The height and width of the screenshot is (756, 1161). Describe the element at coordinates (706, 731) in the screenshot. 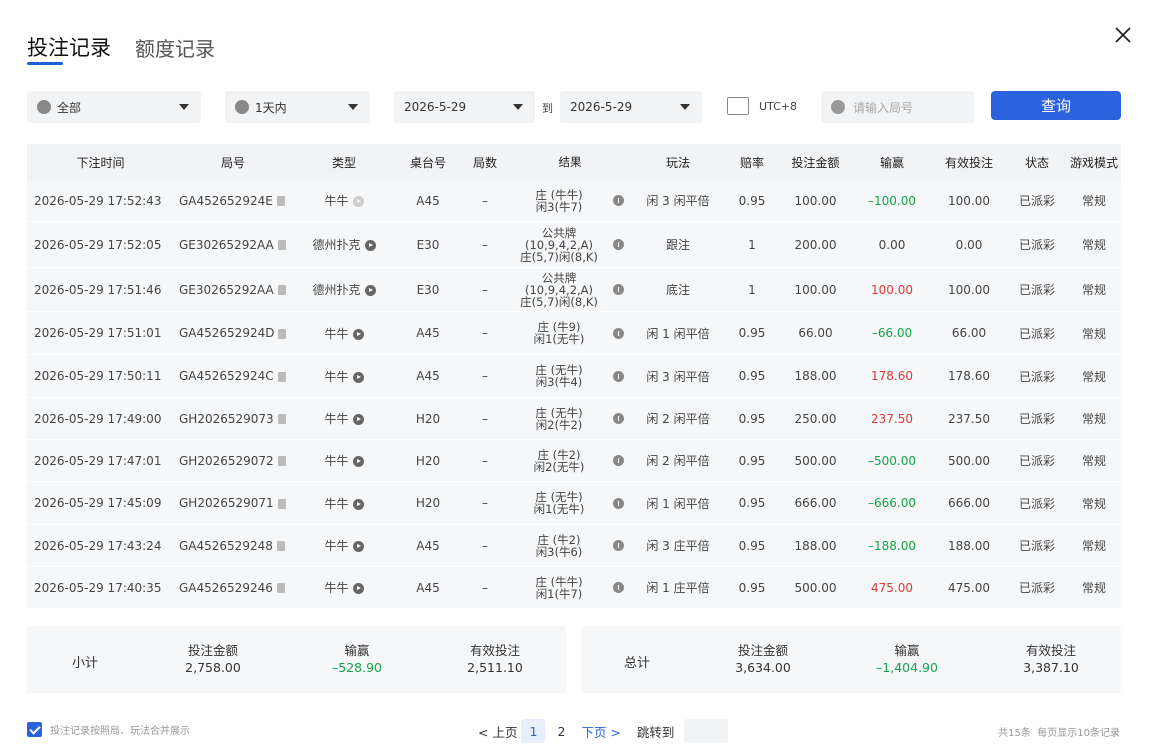

I see `jump-page-input` at that location.